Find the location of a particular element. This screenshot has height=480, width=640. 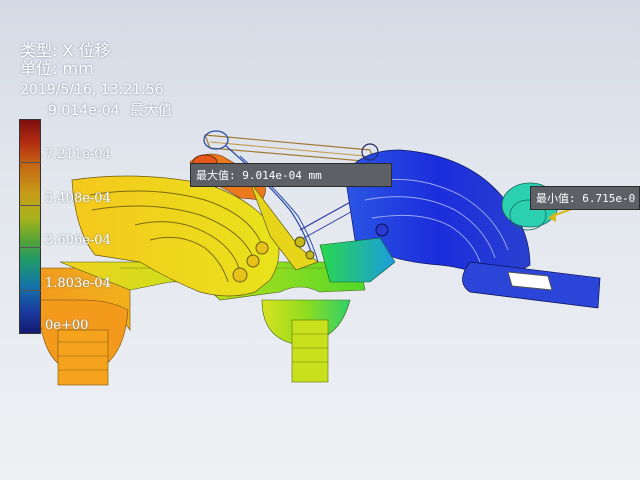

max-value-callout: 最大值: 9.014e-04 mm is located at coordinates (291, 175).